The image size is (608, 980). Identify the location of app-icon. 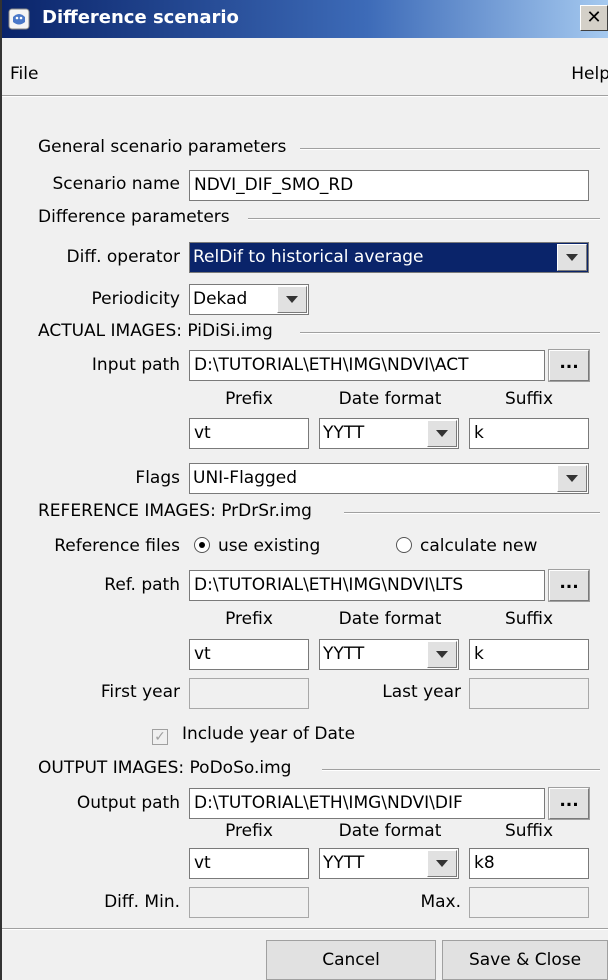
(19, 19).